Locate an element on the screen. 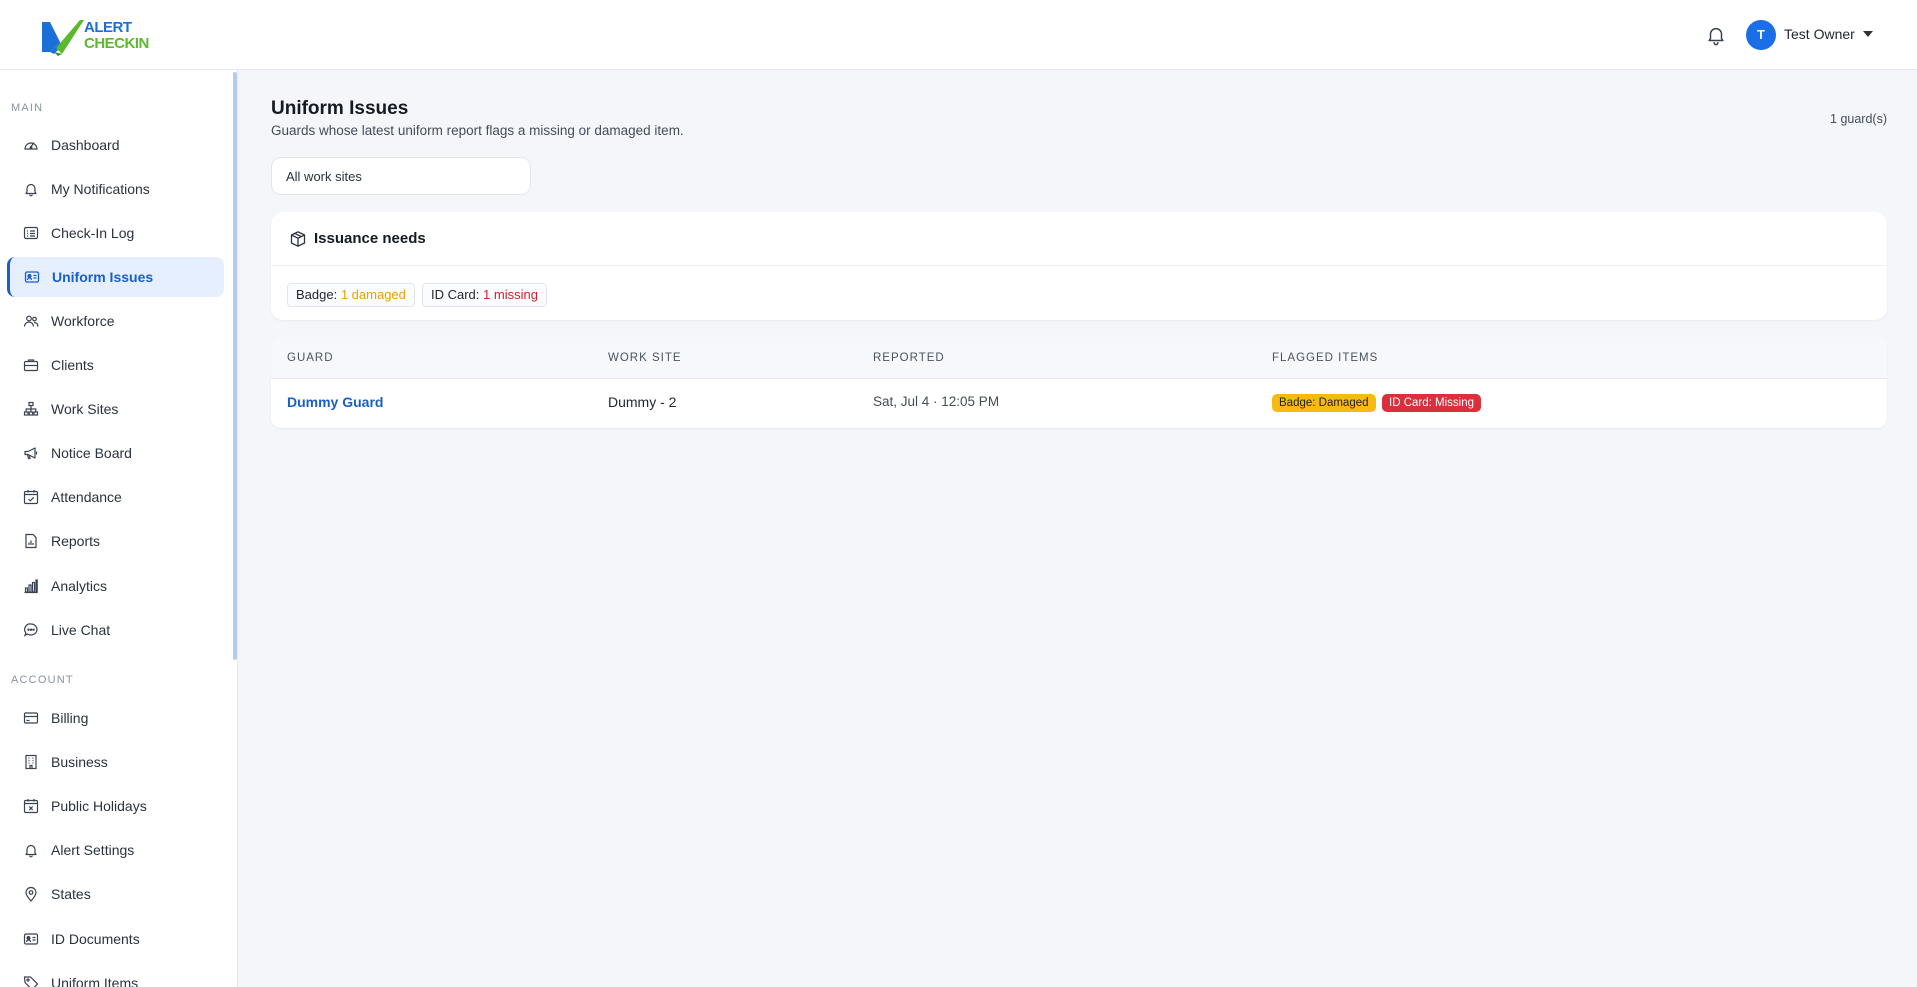 The width and height of the screenshot is (1917, 987). briefcase-icon is located at coordinates (31, 365).